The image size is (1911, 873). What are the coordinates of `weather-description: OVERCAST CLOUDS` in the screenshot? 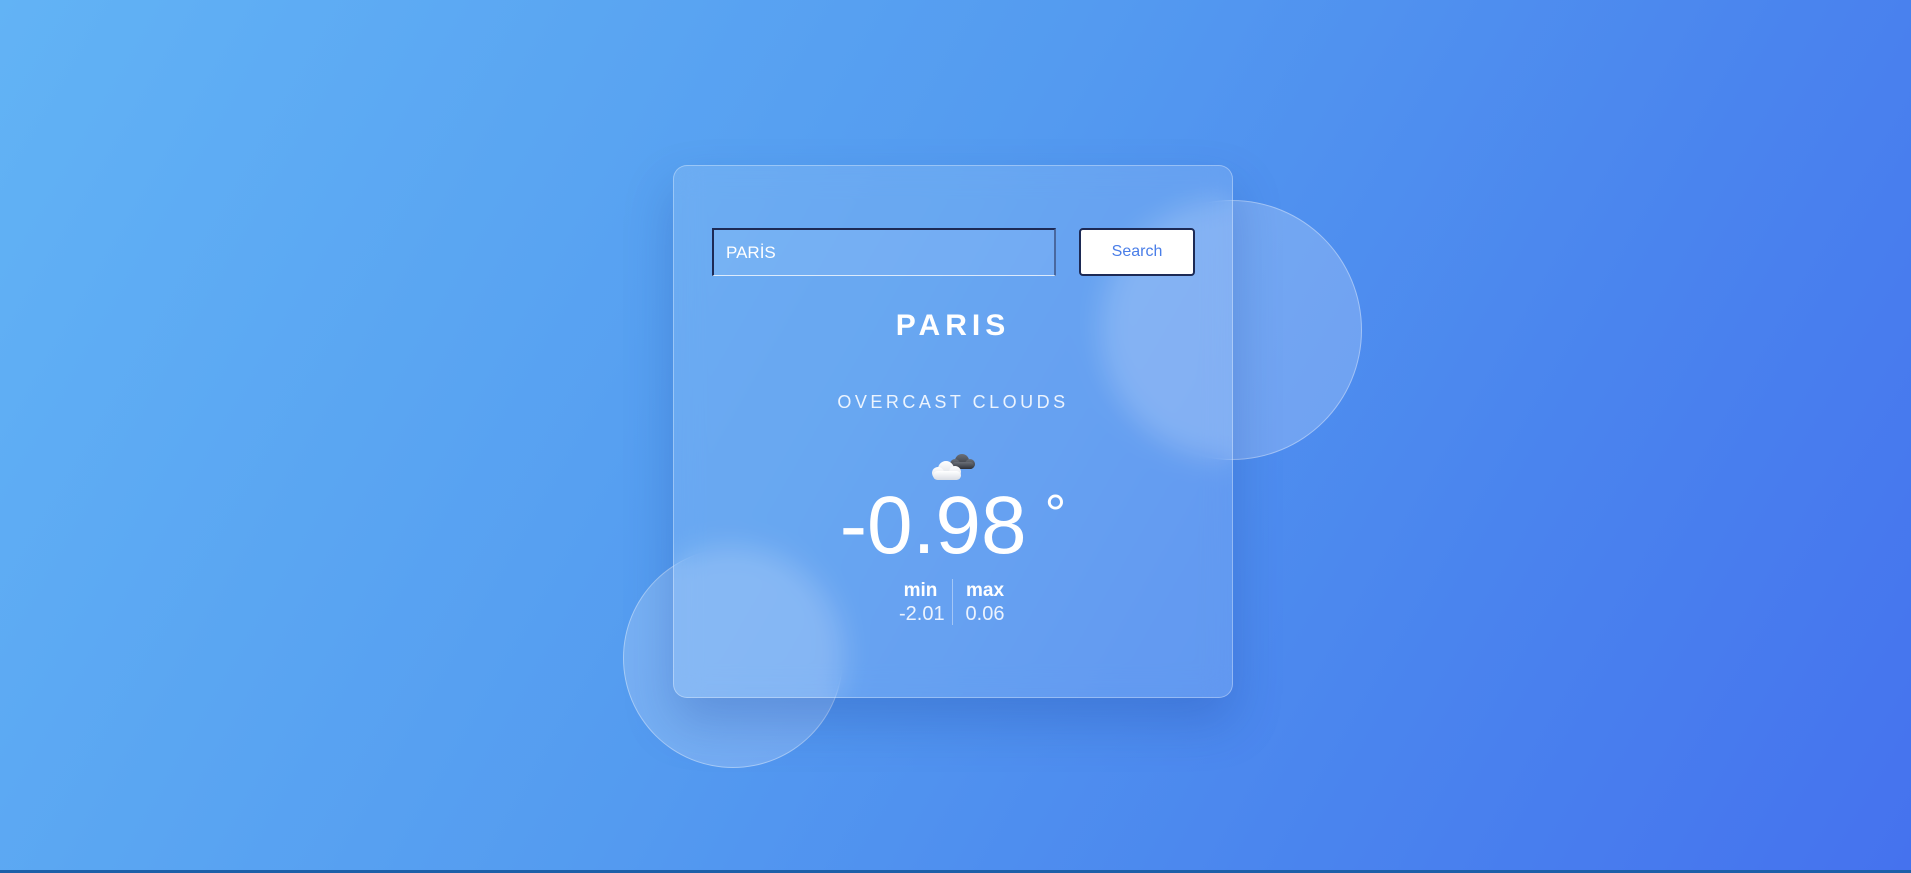 It's located at (953, 402).